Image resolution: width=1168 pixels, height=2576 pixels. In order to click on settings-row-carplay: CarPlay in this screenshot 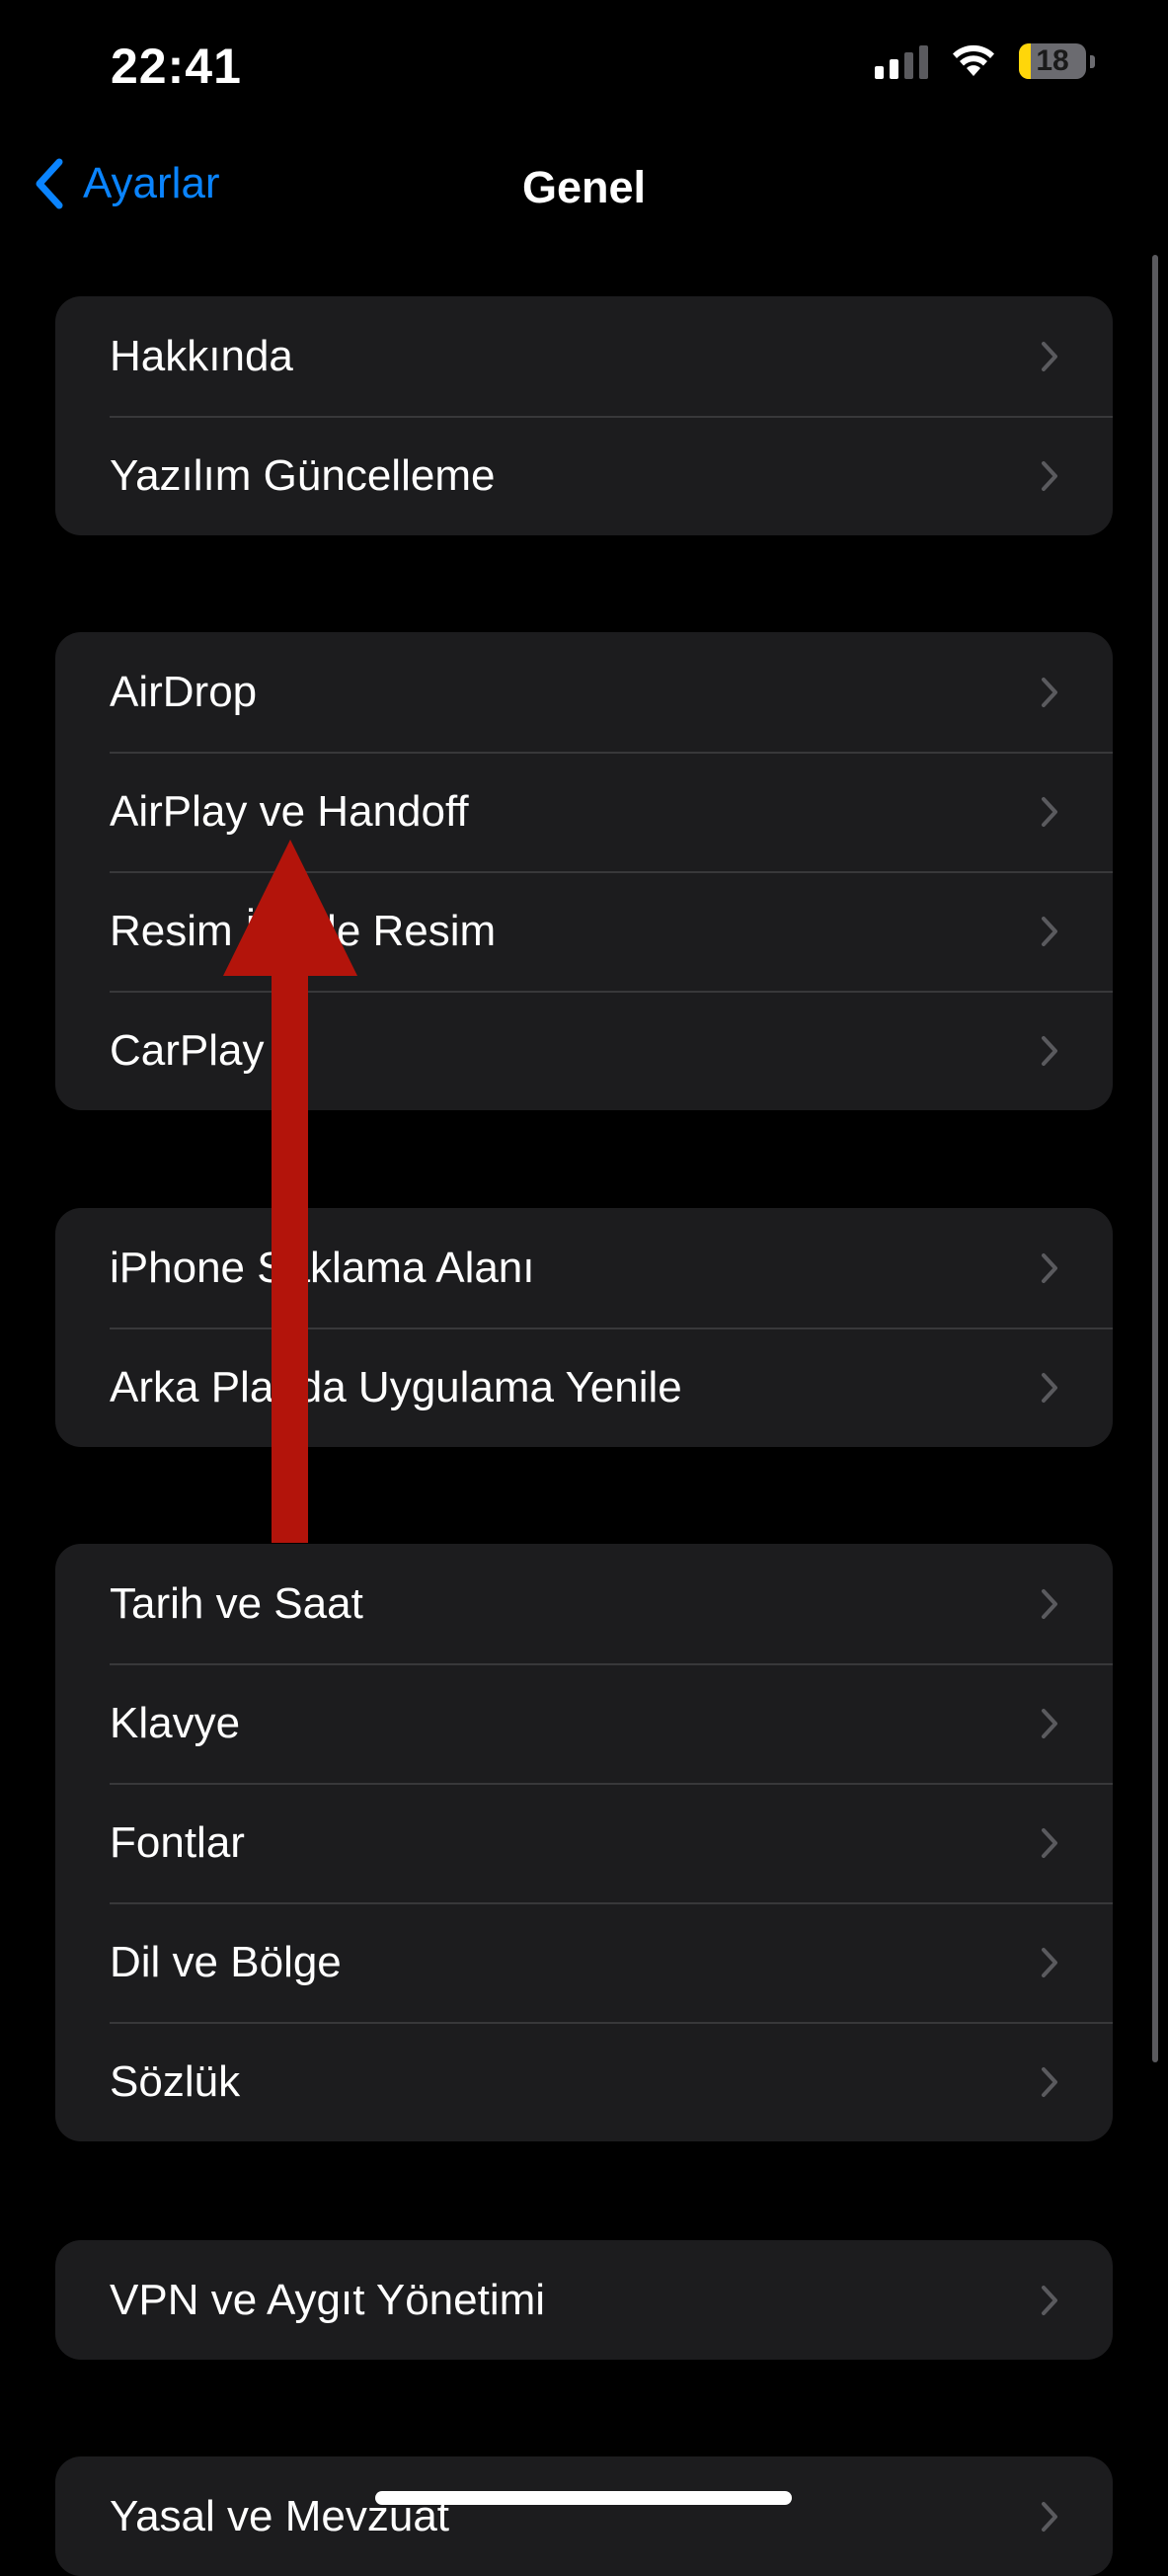, I will do `click(584, 1050)`.